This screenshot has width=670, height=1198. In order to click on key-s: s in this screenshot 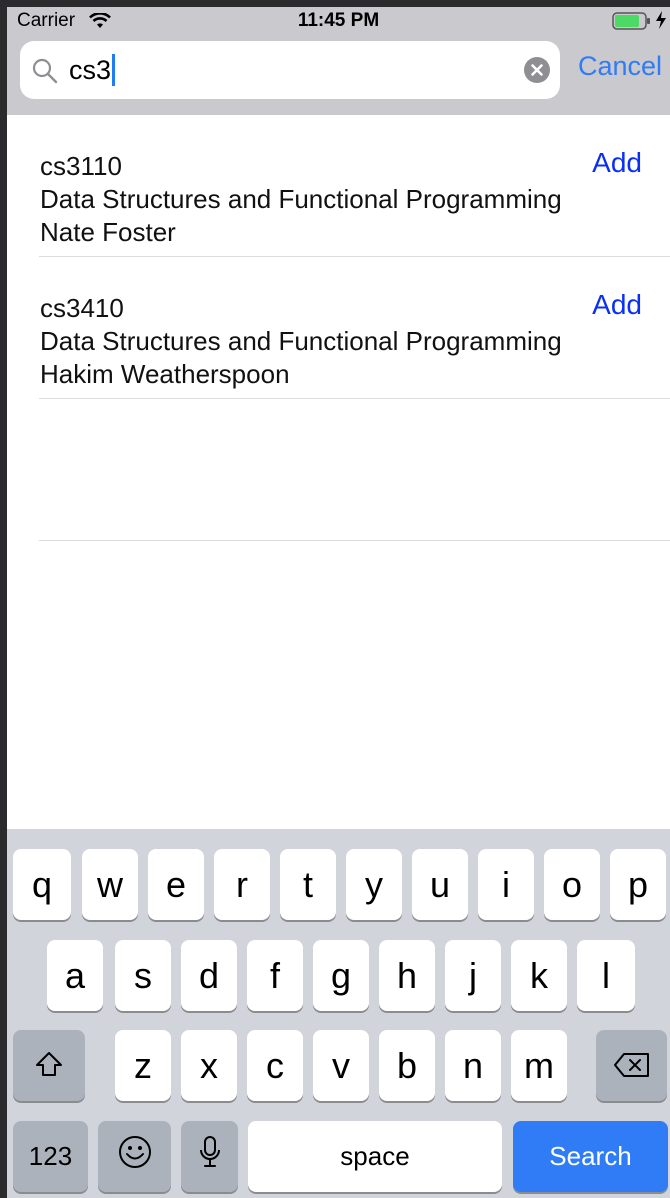, I will do `click(143, 975)`.